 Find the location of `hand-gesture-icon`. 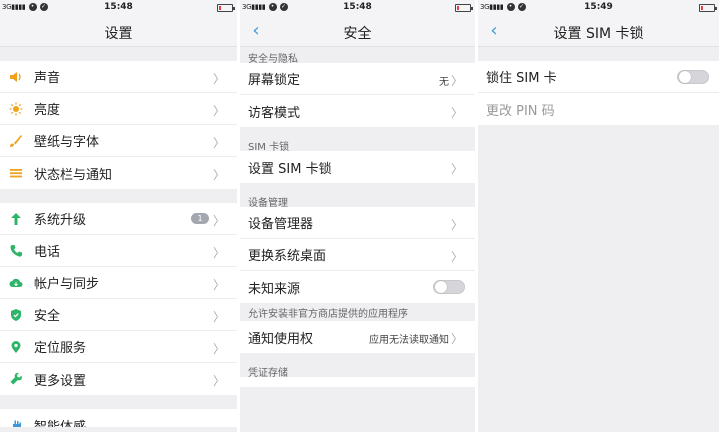

hand-gesture-icon is located at coordinates (16, 422).